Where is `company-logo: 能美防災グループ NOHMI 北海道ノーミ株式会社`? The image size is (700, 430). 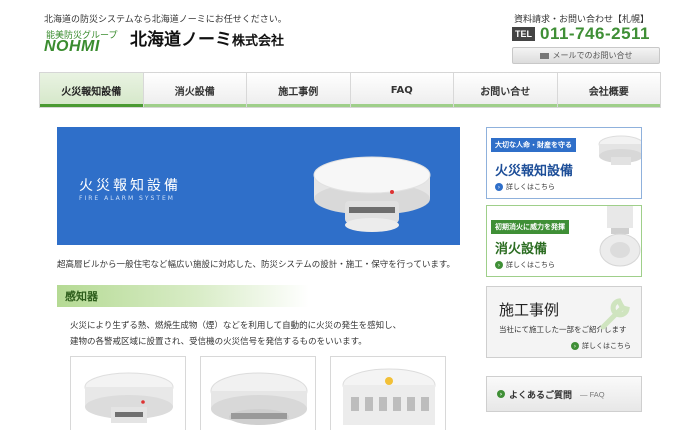 company-logo: 能美防災グループ NOHMI 北海道ノーミ株式会社 is located at coordinates (164, 41).